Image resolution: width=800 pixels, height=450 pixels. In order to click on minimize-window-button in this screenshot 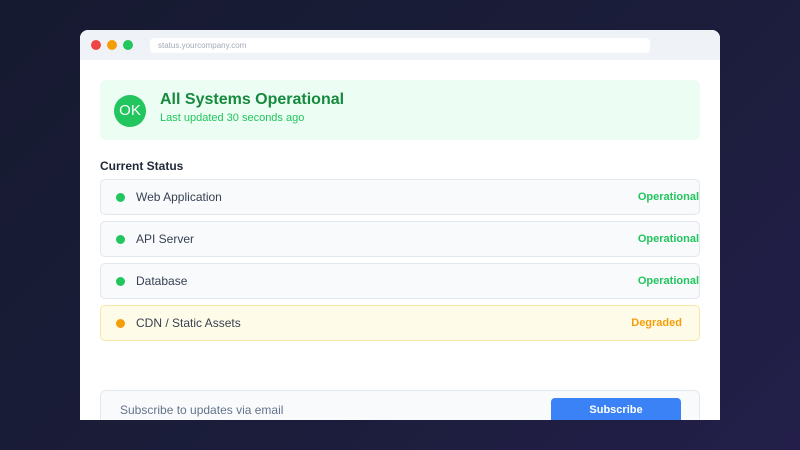, I will do `click(112, 45)`.